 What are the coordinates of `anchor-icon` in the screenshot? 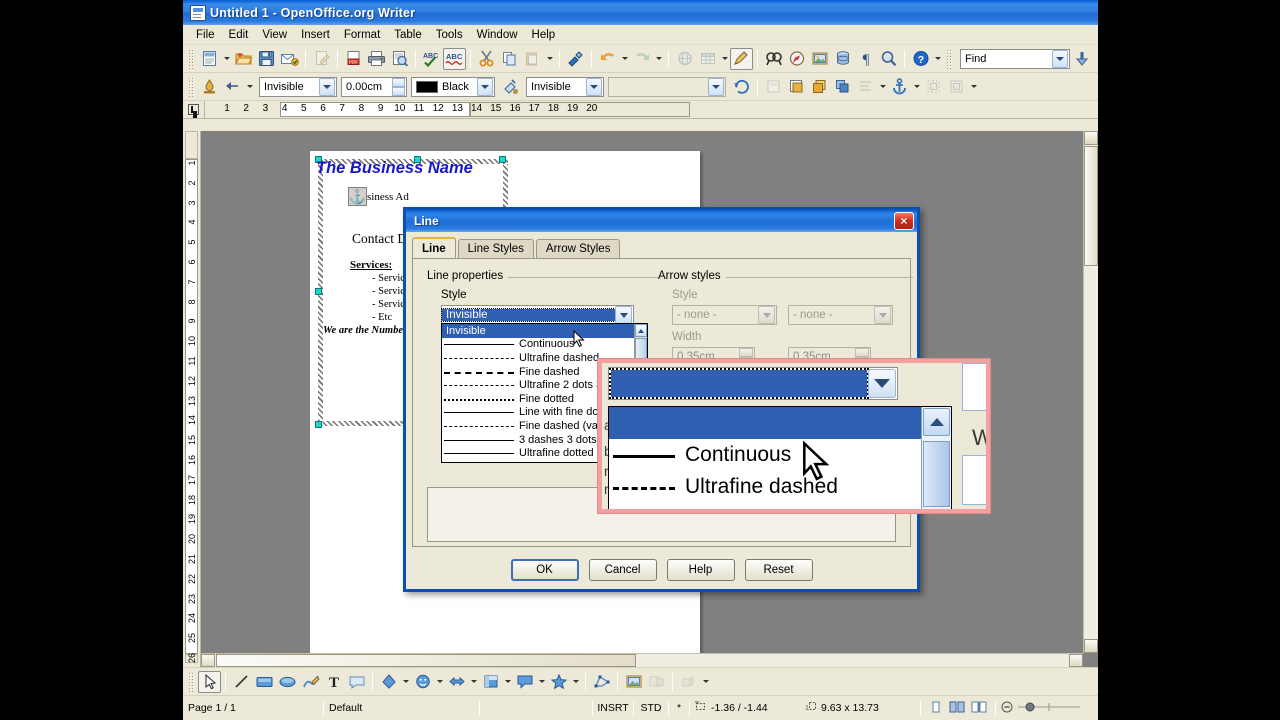 It's located at (357, 196).